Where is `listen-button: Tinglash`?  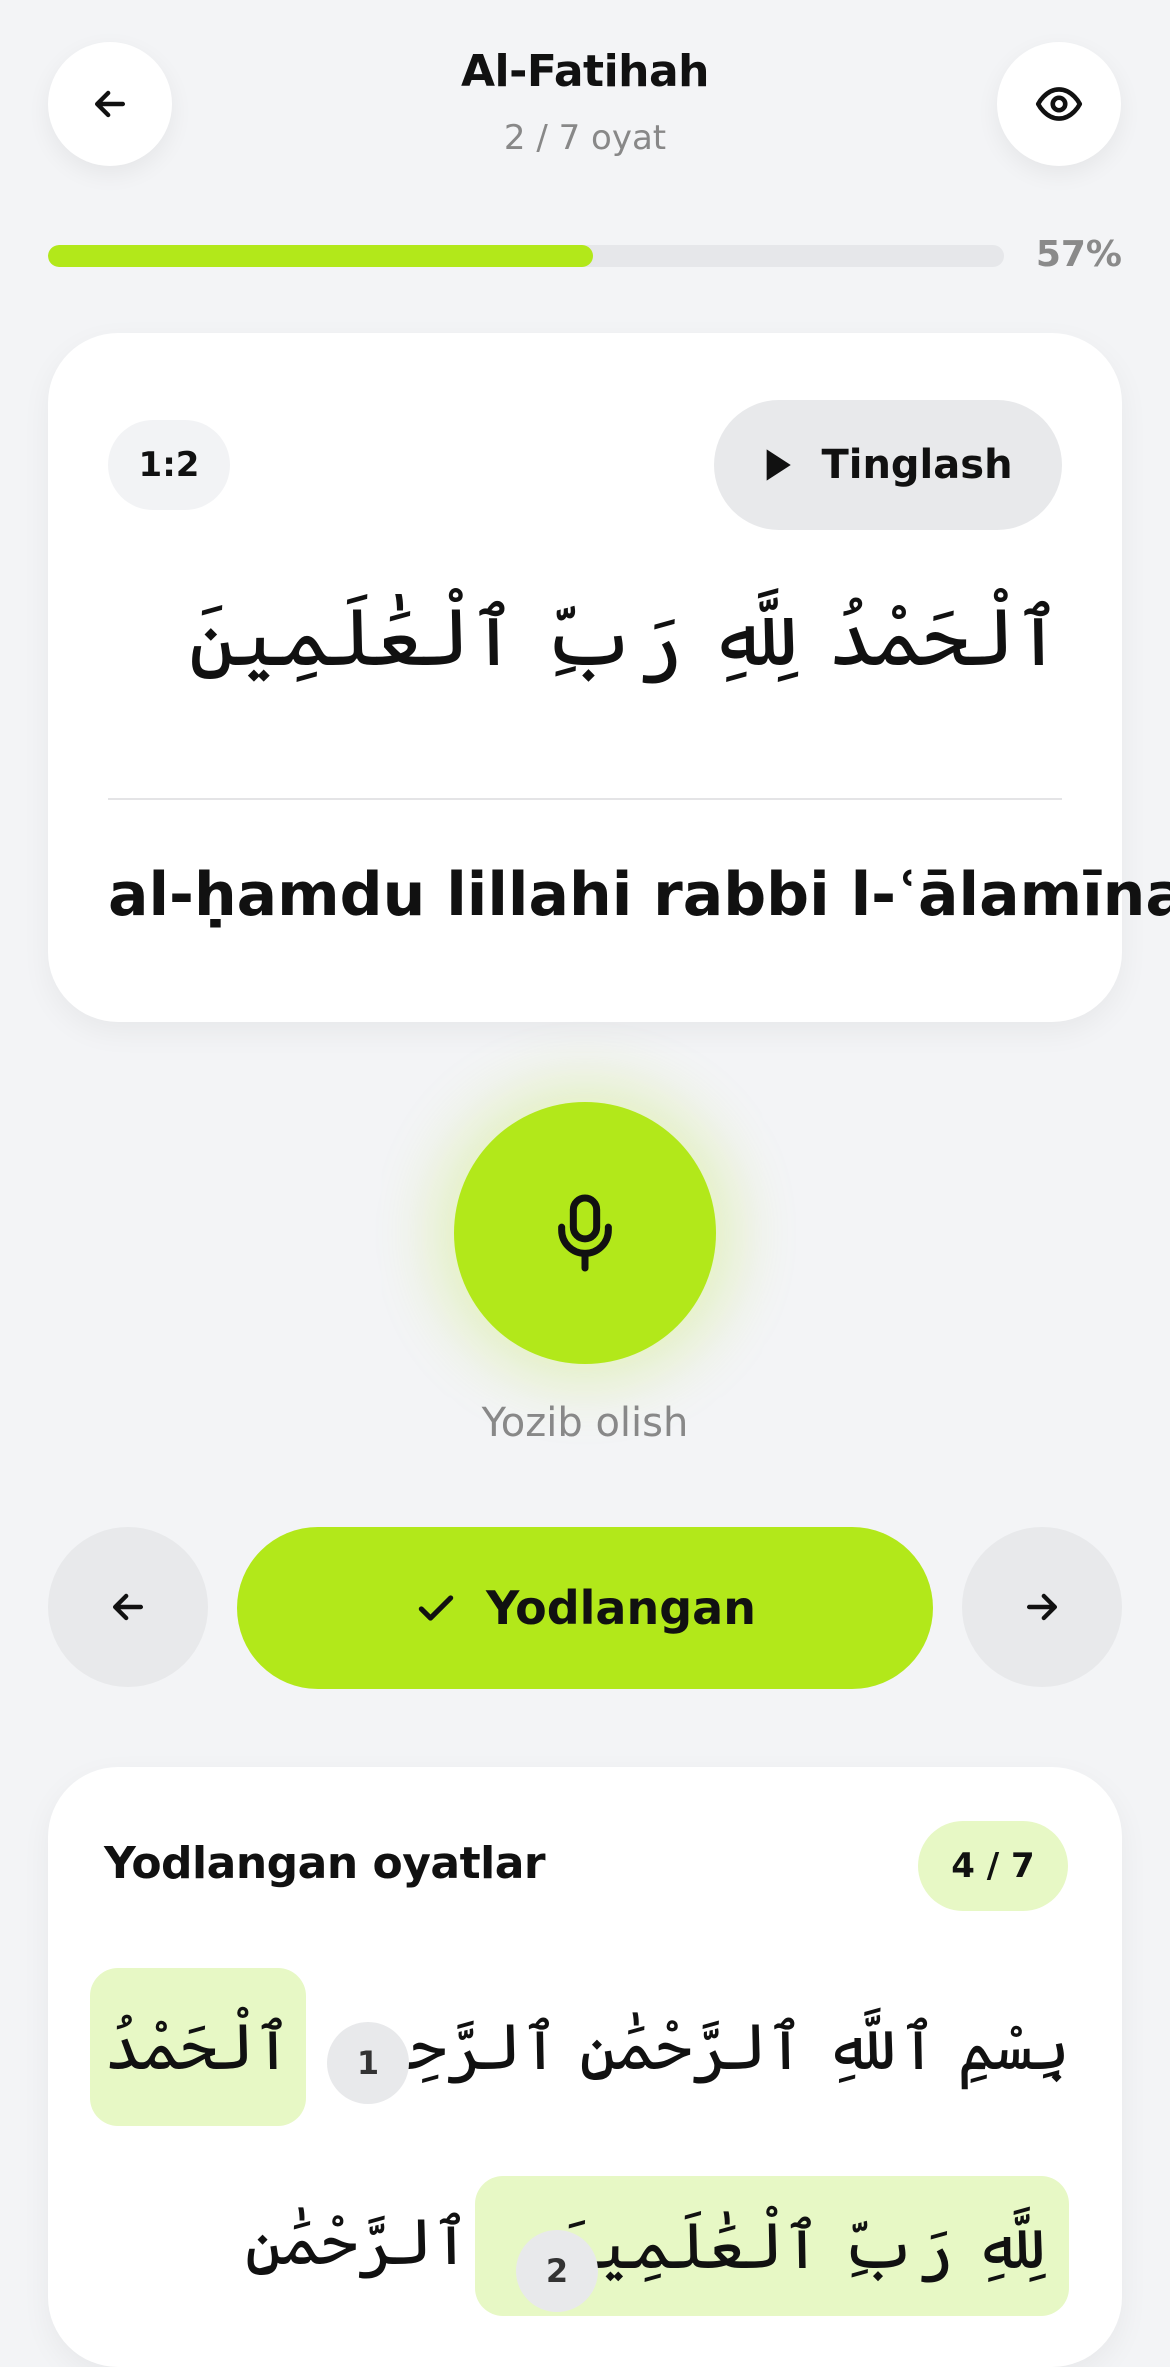
listen-button: Tinglash is located at coordinates (888, 465).